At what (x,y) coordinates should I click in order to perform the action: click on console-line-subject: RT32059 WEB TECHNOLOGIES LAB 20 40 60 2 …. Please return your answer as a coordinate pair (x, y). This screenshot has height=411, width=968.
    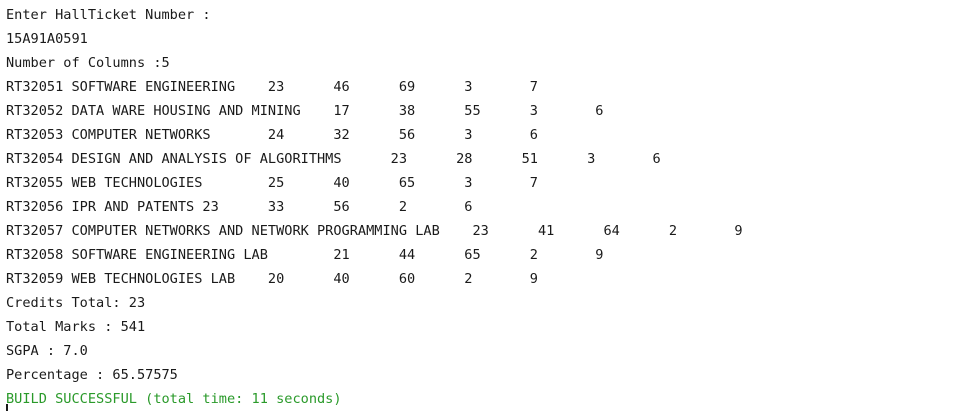
    Looking at the image, I should click on (272, 279).